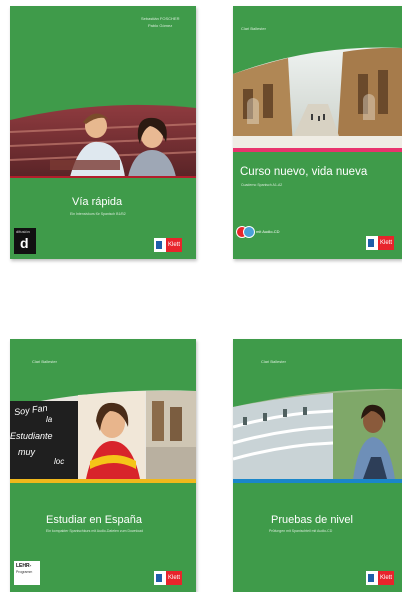 This screenshot has width=402, height=592. What do you see at coordinates (94, 520) in the screenshot?
I see `book-title: Estudiar en España` at bounding box center [94, 520].